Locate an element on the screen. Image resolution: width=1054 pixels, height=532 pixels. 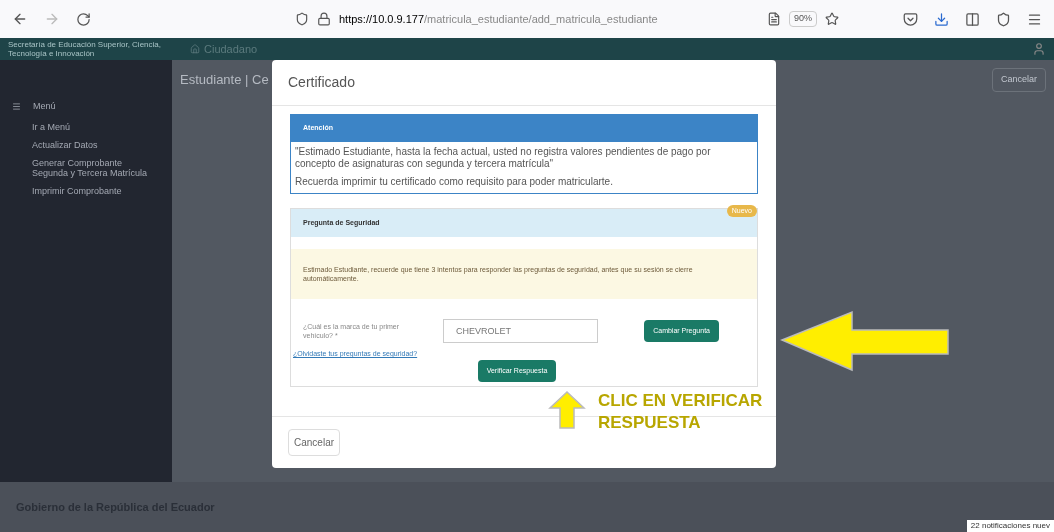
org-name: Secretaría de Educación Superior, Ciencia, Tecnología e Innovación is located at coordinates (85, 49).